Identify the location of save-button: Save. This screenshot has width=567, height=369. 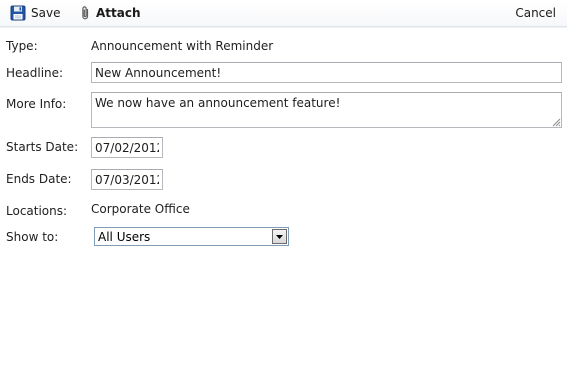
(35, 13).